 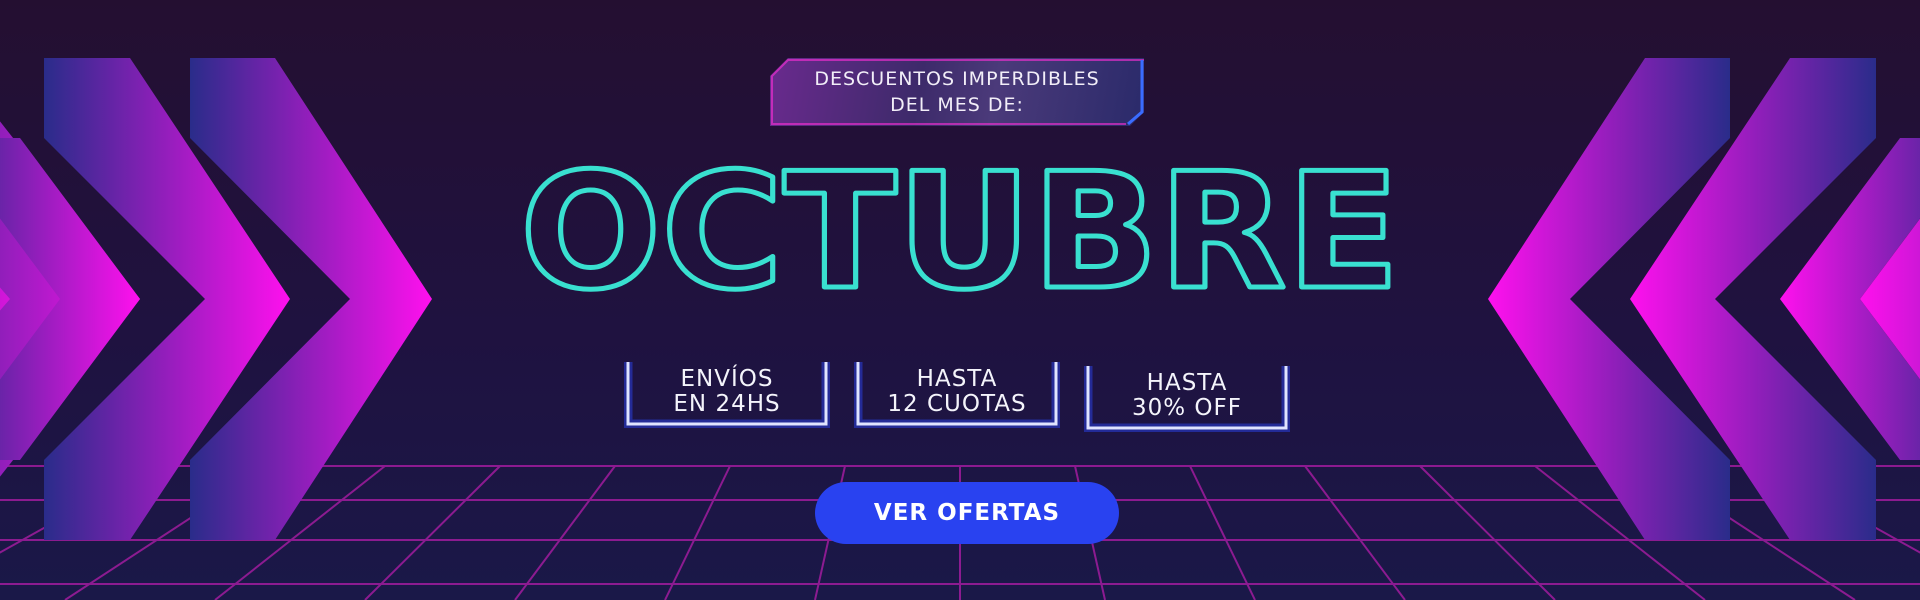 What do you see at coordinates (957, 404) in the screenshot?
I see `feature-installments-line-2: 12 CUOTAS` at bounding box center [957, 404].